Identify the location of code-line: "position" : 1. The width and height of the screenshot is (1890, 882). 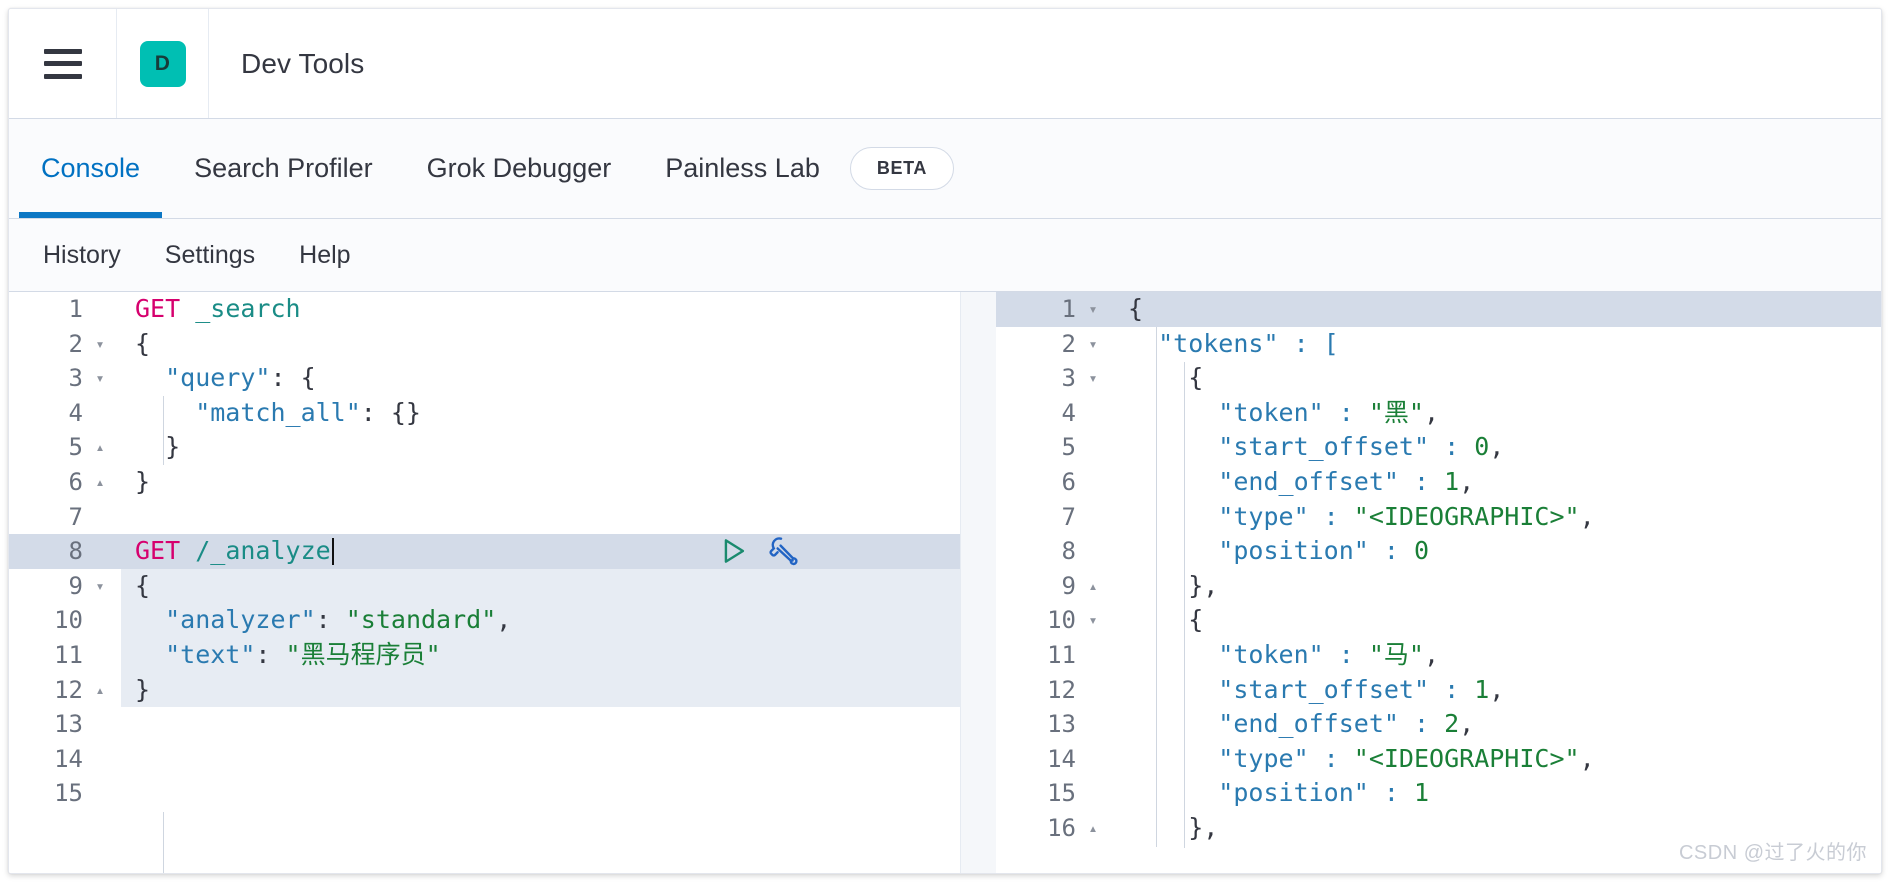
(1497, 793).